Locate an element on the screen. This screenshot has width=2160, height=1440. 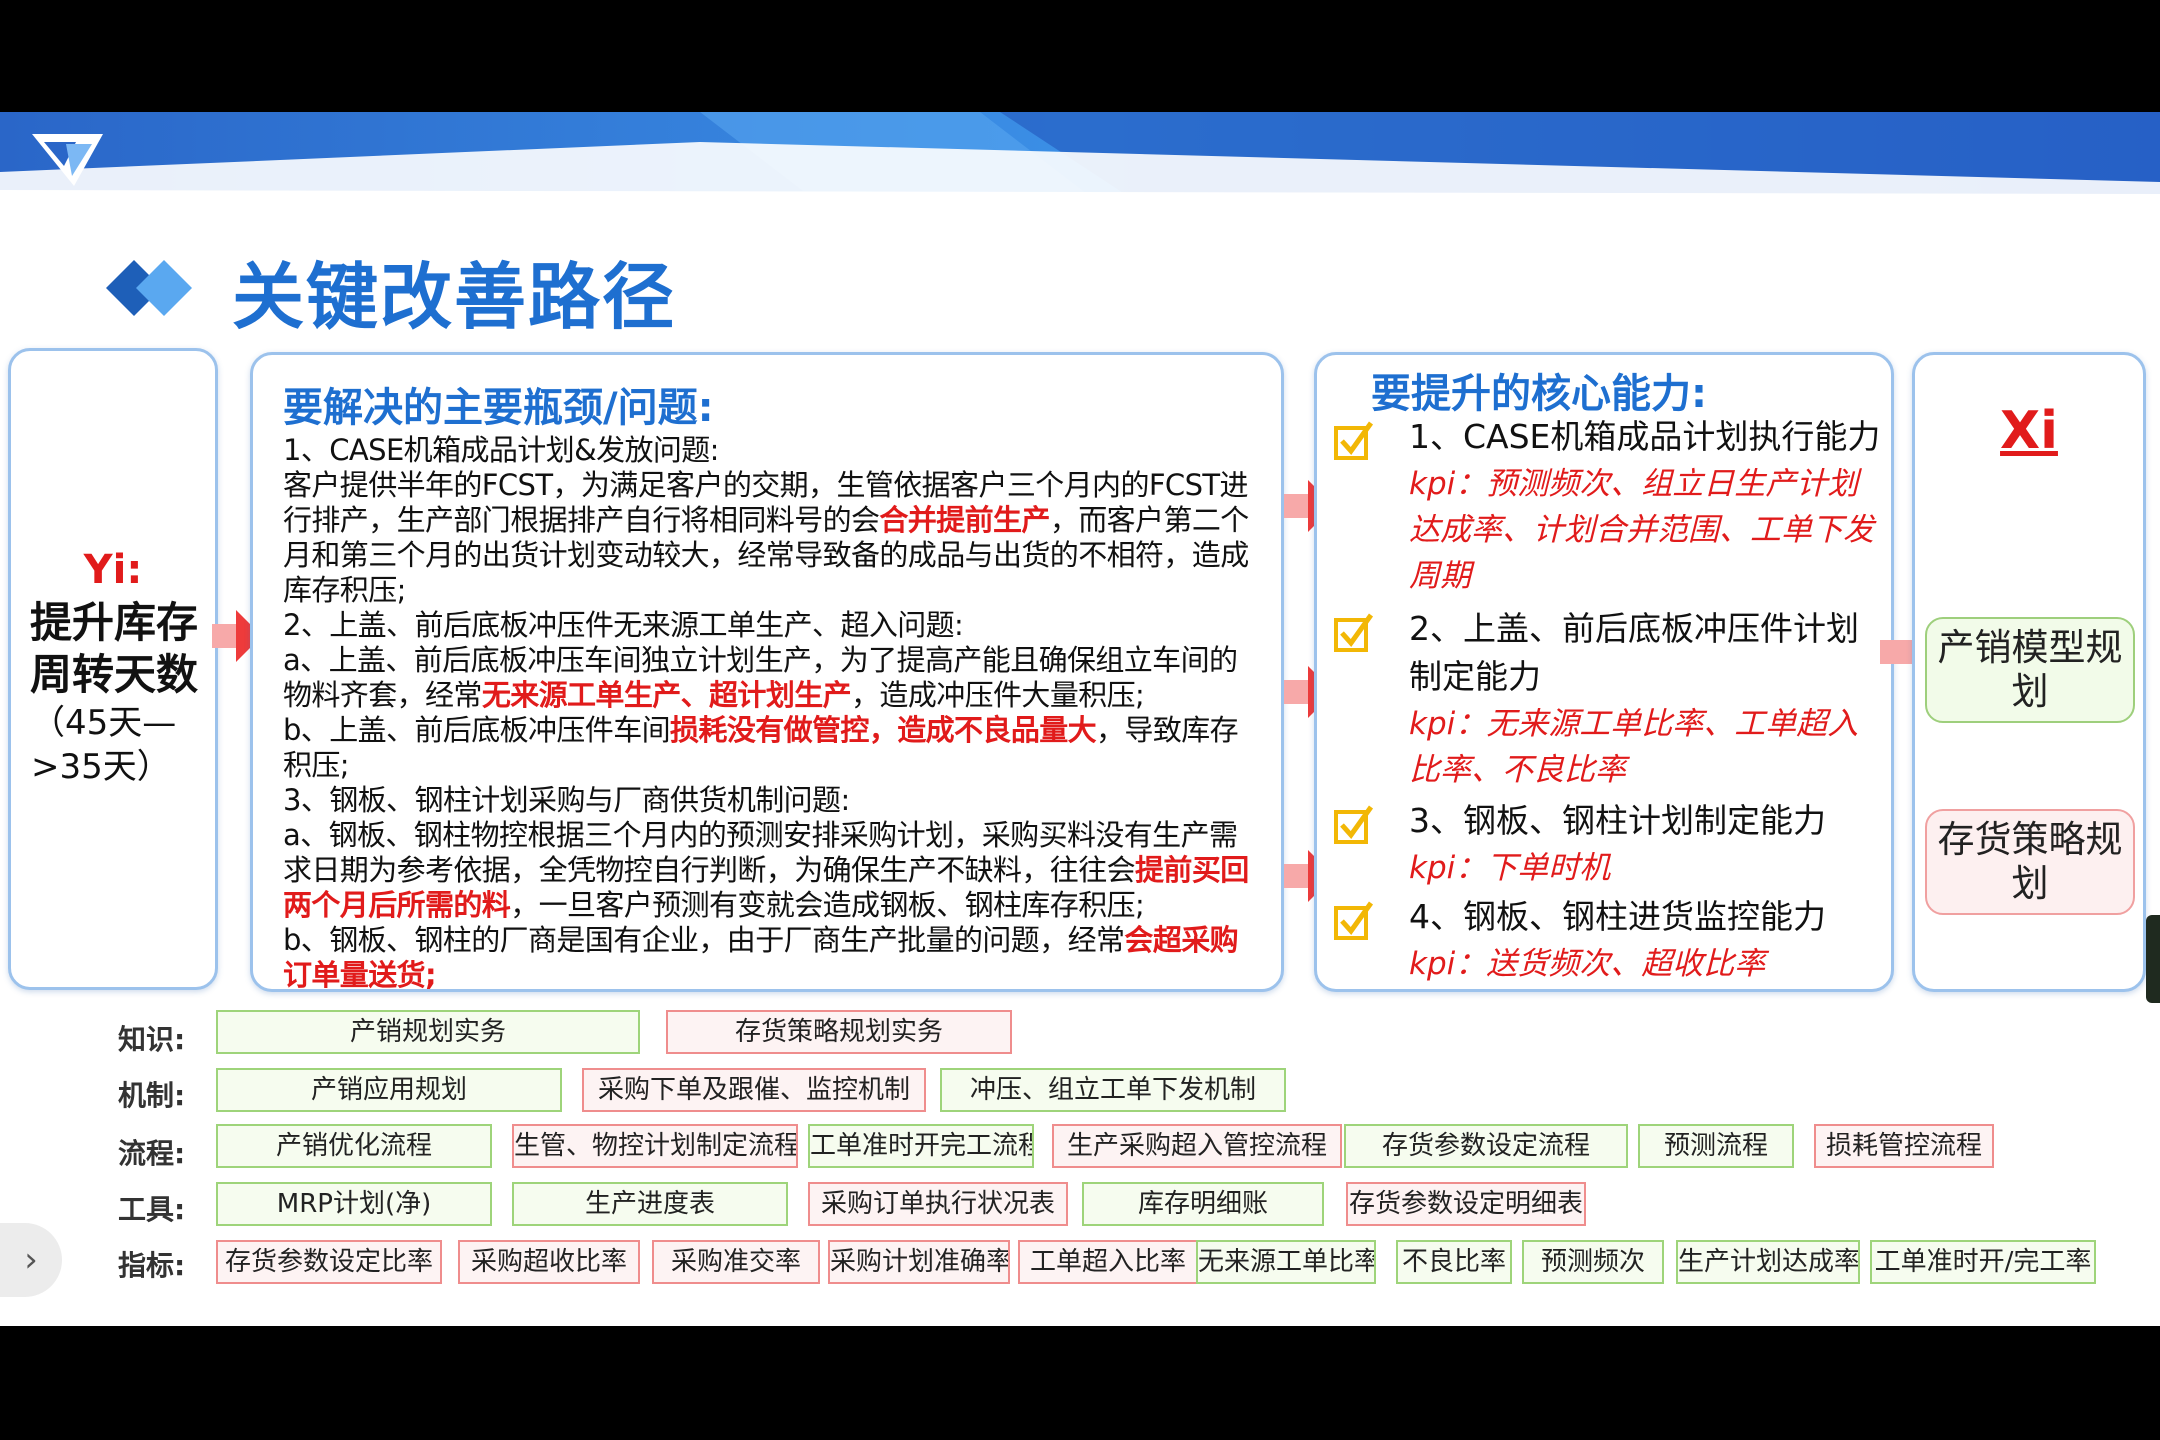
chip-process: 工单准时开完工流程 is located at coordinates (921, 1146).